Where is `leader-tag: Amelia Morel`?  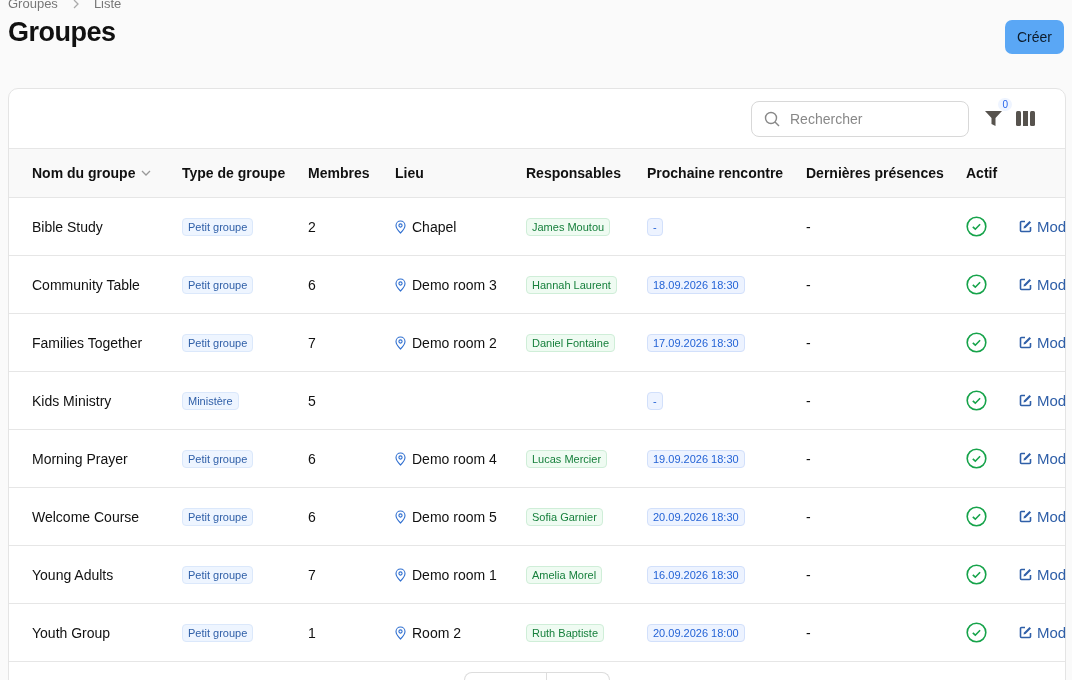
leader-tag: Amelia Morel is located at coordinates (564, 574).